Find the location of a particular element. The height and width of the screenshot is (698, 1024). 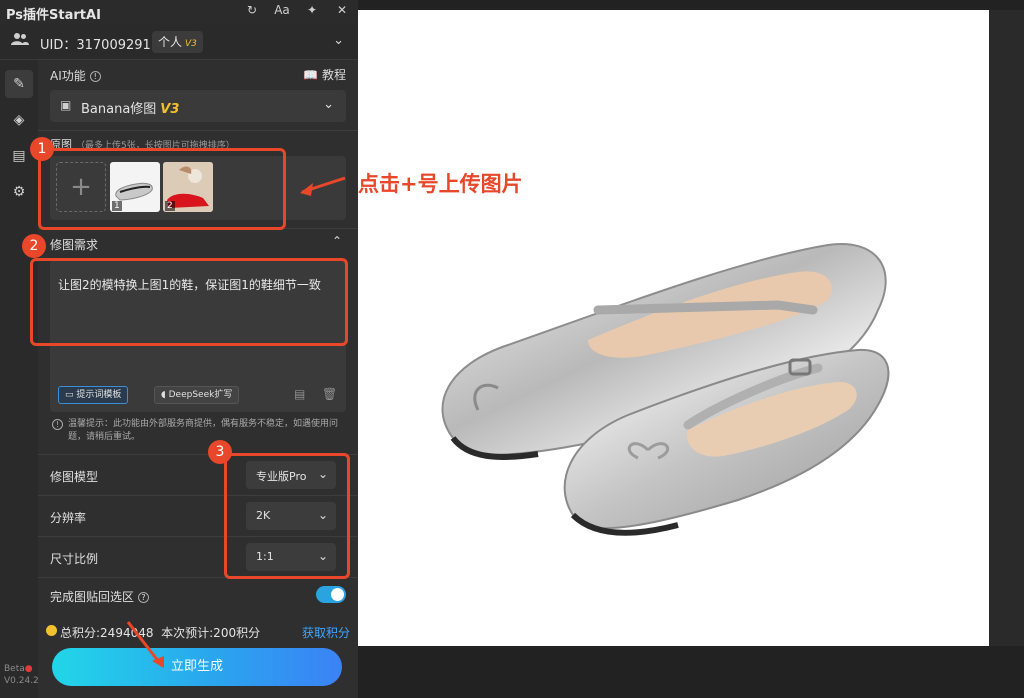

toggle-knob is located at coordinates (337, 594).